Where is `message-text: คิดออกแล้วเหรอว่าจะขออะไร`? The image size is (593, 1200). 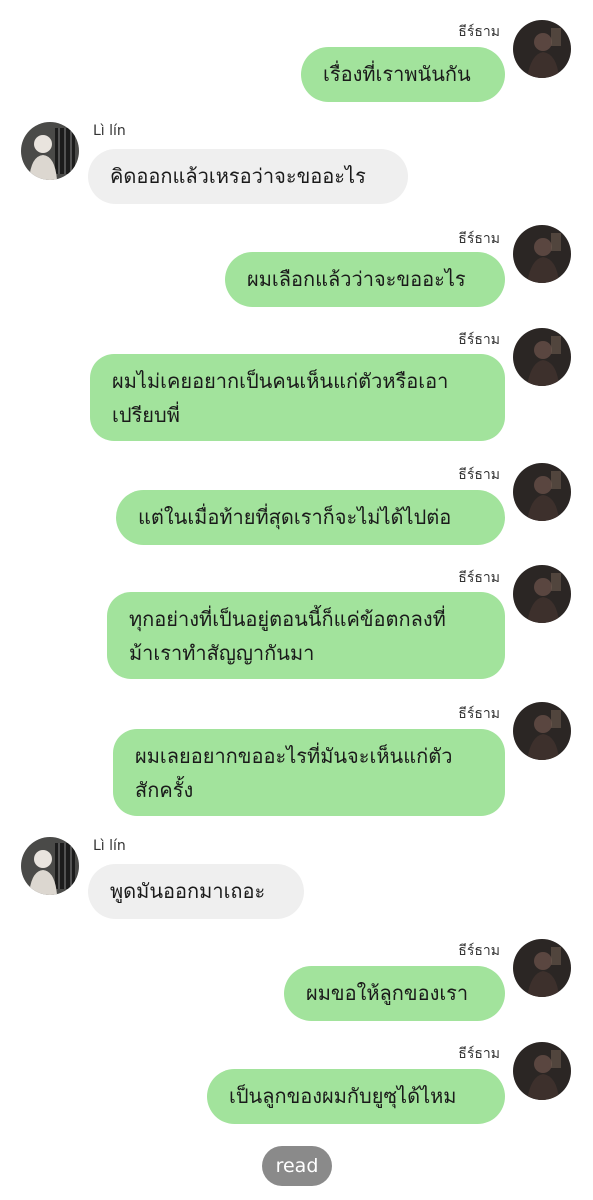 message-text: คิดออกแล้วเหรอว่าจะขออะไร is located at coordinates (238, 176).